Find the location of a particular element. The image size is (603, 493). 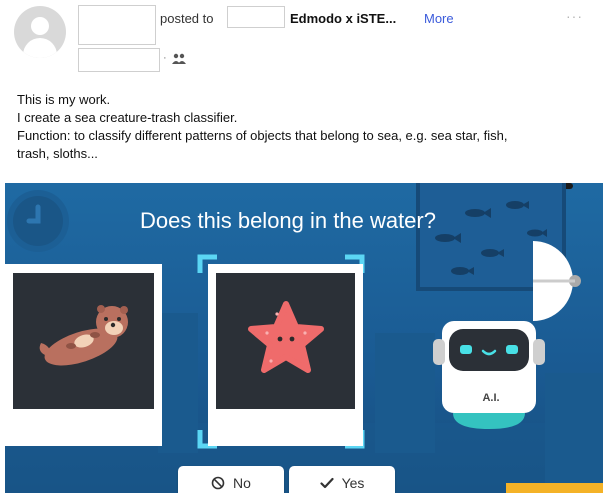

more-link: More is located at coordinates (439, 18).